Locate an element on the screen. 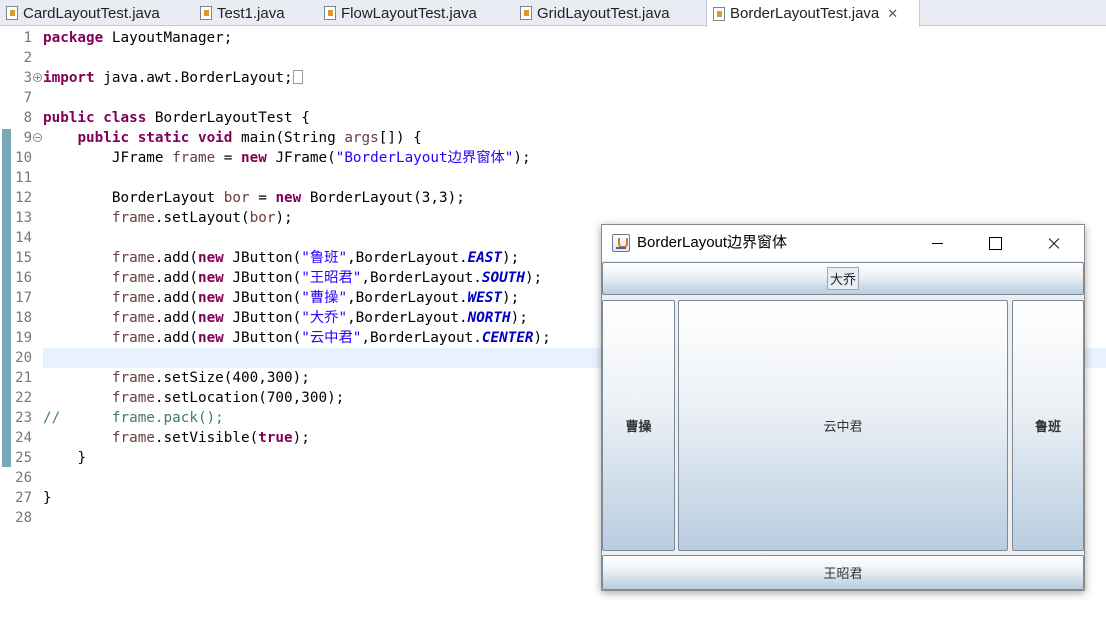 This screenshot has width=1106, height=621. line-number: 9 is located at coordinates (27, 138).